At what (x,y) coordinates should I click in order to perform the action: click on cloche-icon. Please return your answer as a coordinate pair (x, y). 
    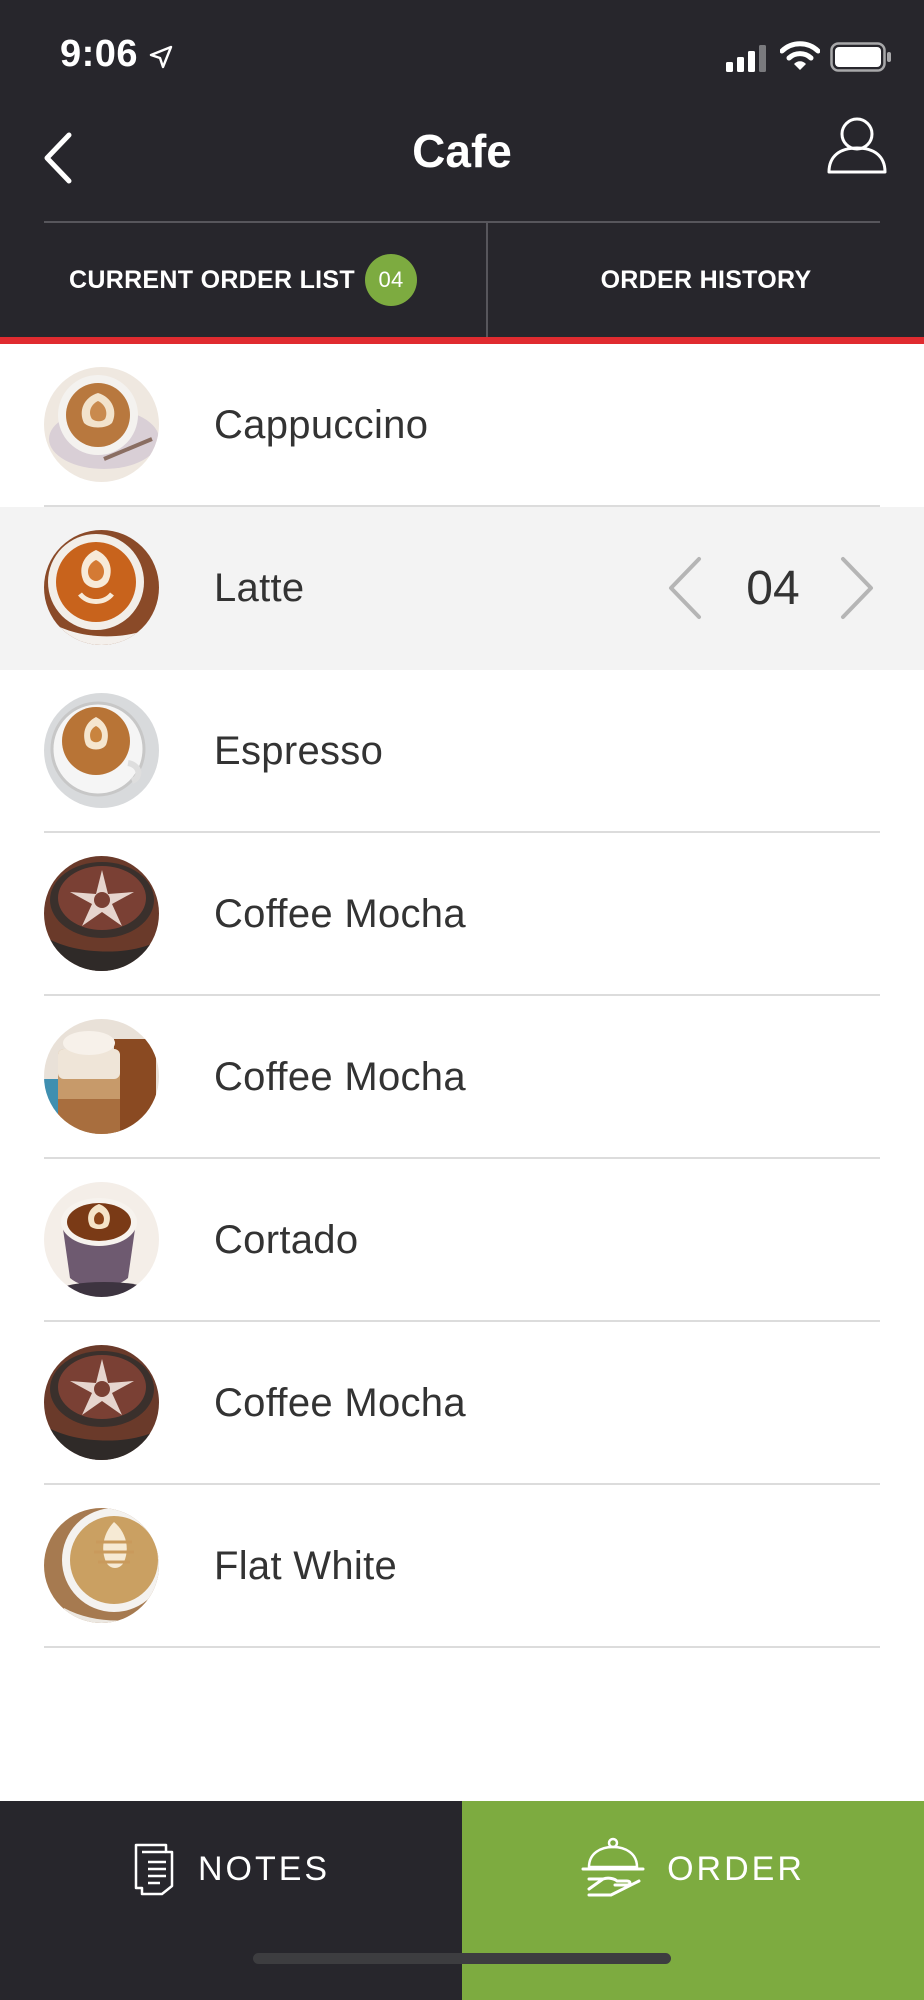
    Looking at the image, I should click on (613, 1867).